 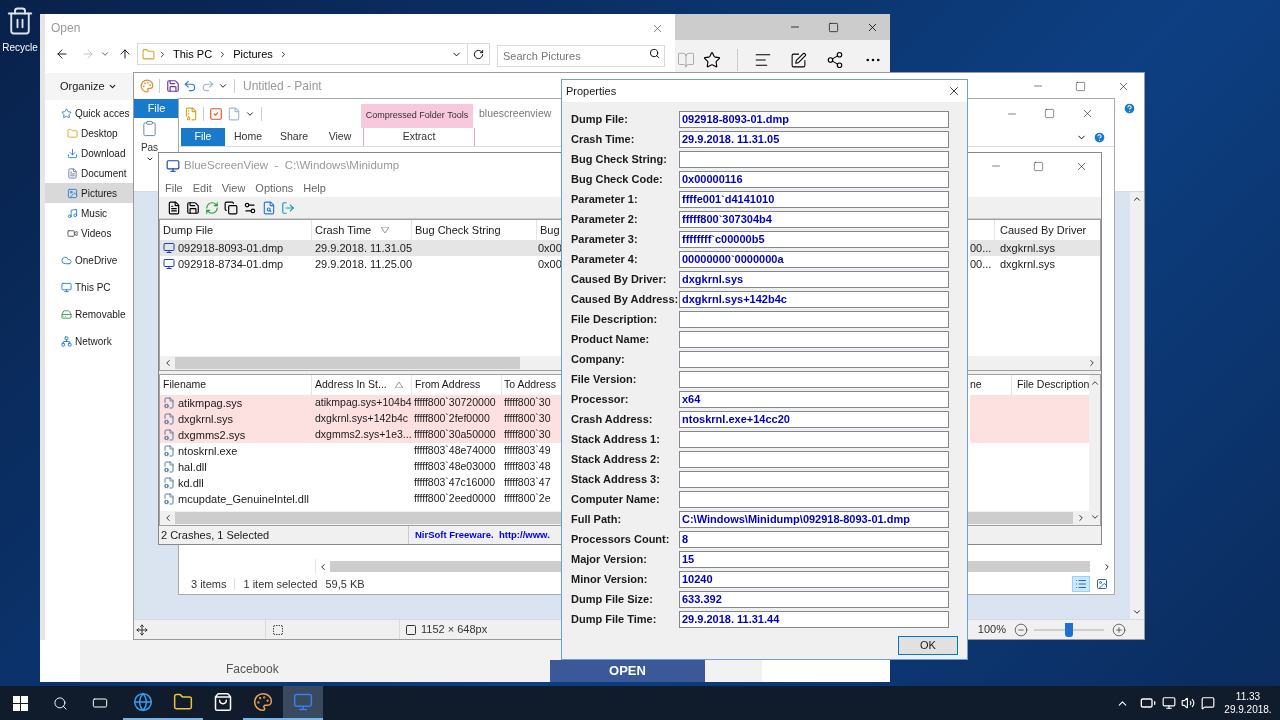 What do you see at coordinates (361, 467) in the screenshot?
I see `table-row: hal.dll fffff803`48e03000 fffff803`48` at bounding box center [361, 467].